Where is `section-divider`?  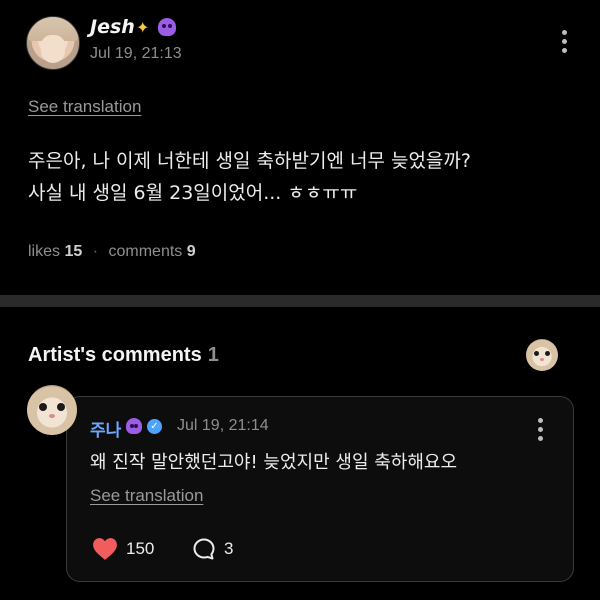
section-divider is located at coordinates (300, 301).